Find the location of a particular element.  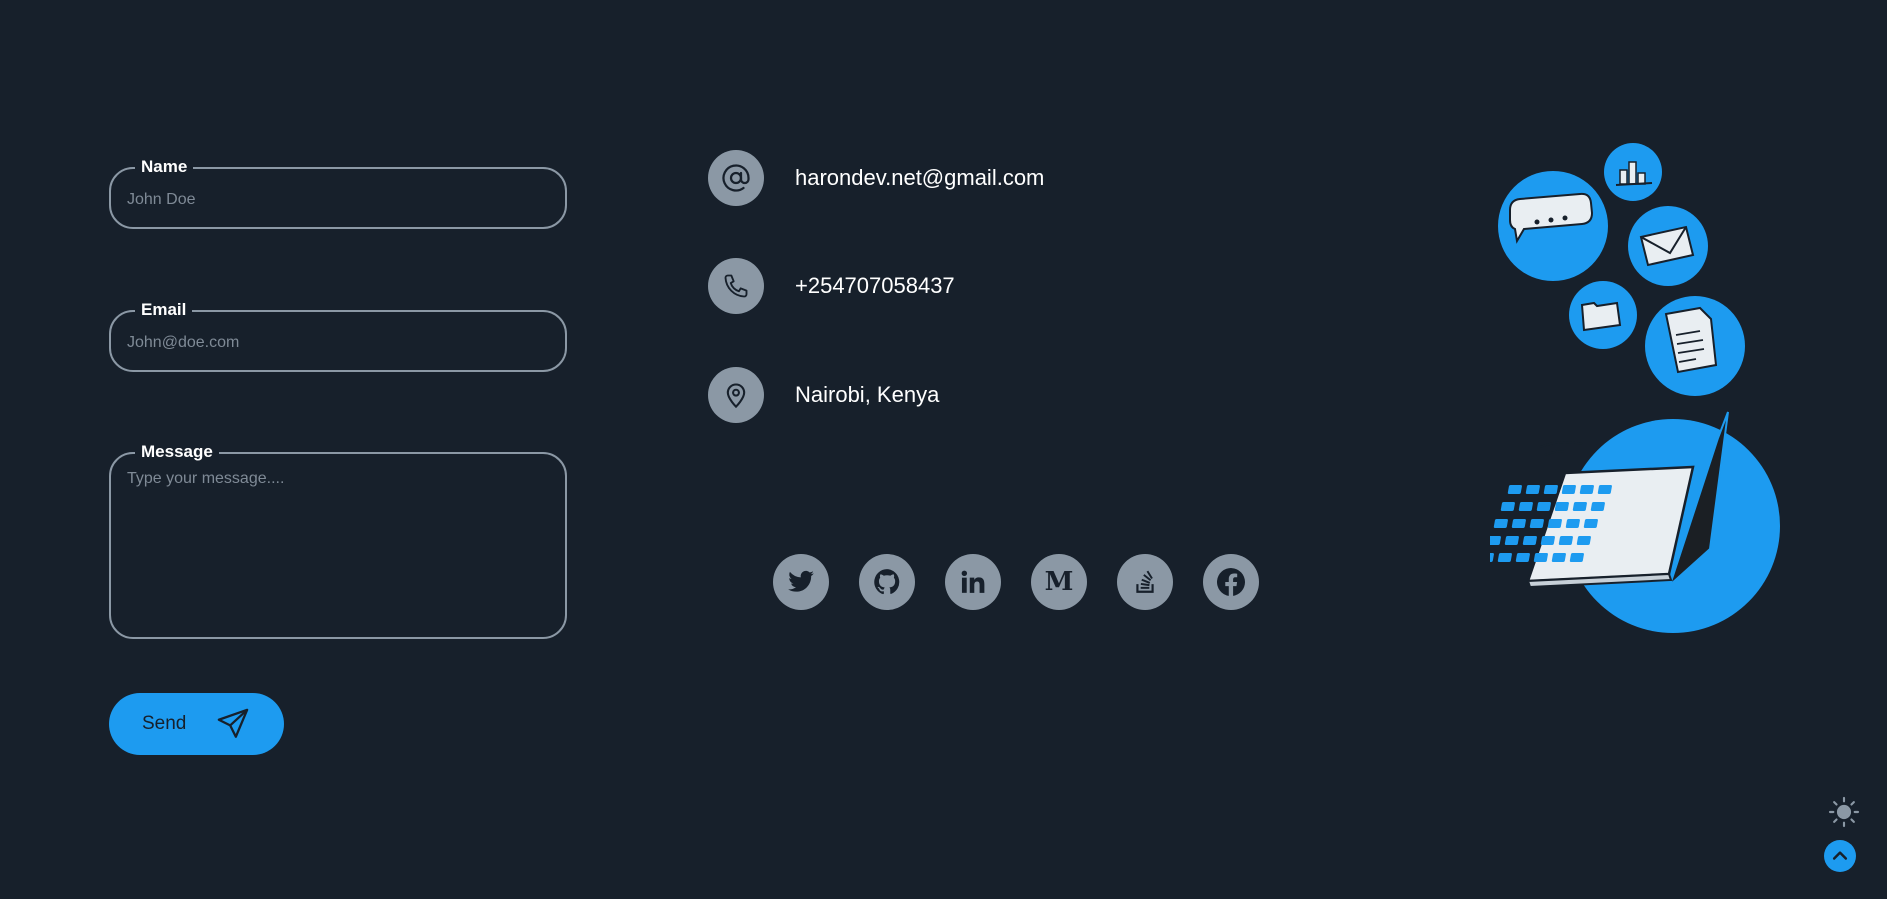

document-icon is located at coordinates (1695, 346).